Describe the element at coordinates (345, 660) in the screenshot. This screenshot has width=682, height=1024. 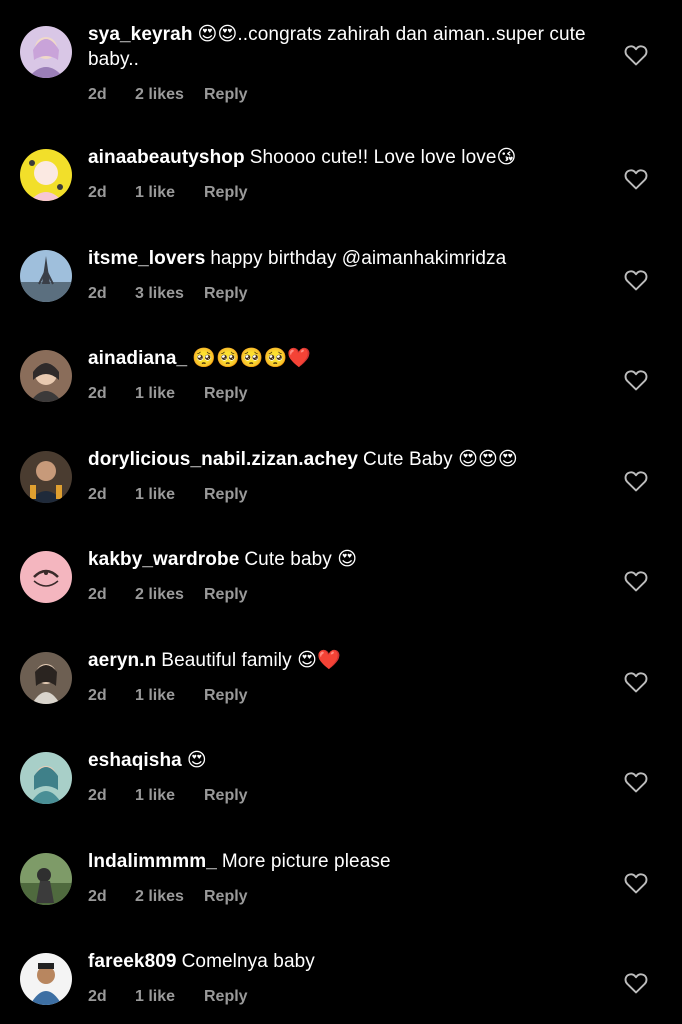
I see `comment-text: aeryn.n Beautiful family 😍❤️` at that location.